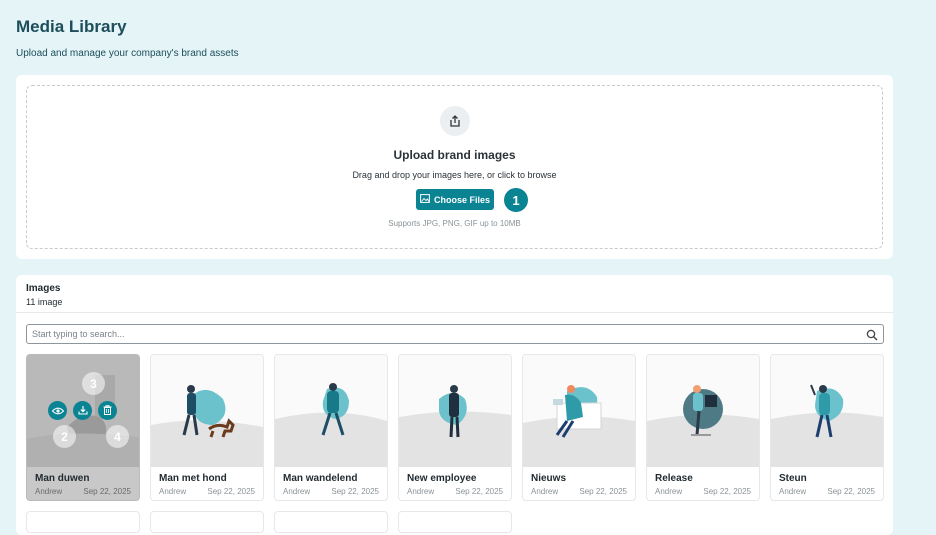 This screenshot has height=535, width=936. Describe the element at coordinates (442, 478) in the screenshot. I see `image-name: New employee` at that location.